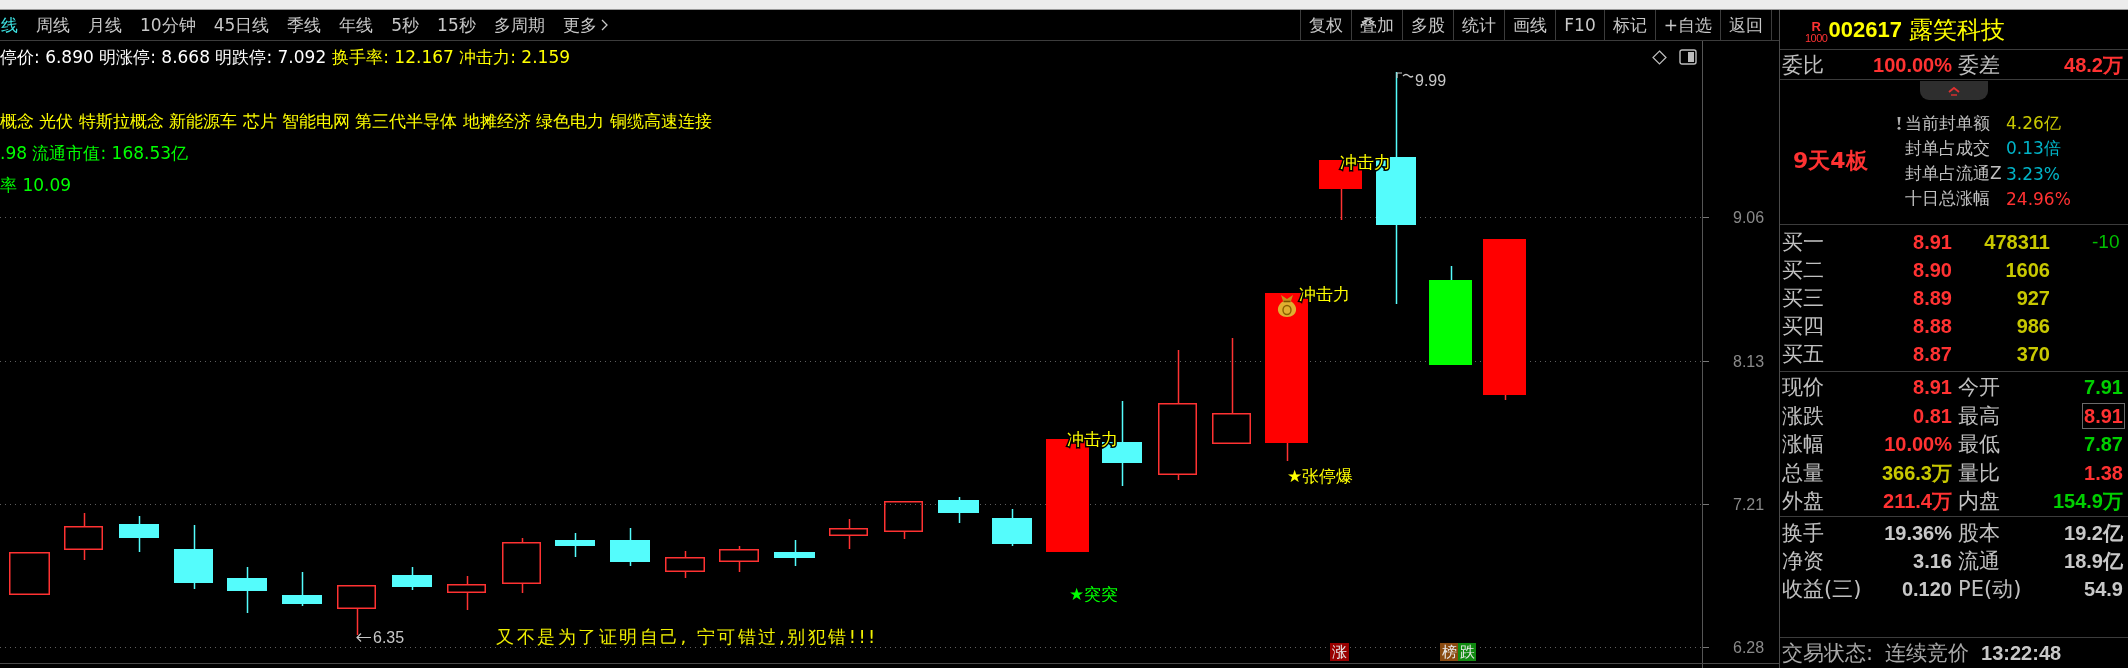  Describe the element at coordinates (1954, 173) in the screenshot. I see `stat-label: 封单占流通Z` at that location.